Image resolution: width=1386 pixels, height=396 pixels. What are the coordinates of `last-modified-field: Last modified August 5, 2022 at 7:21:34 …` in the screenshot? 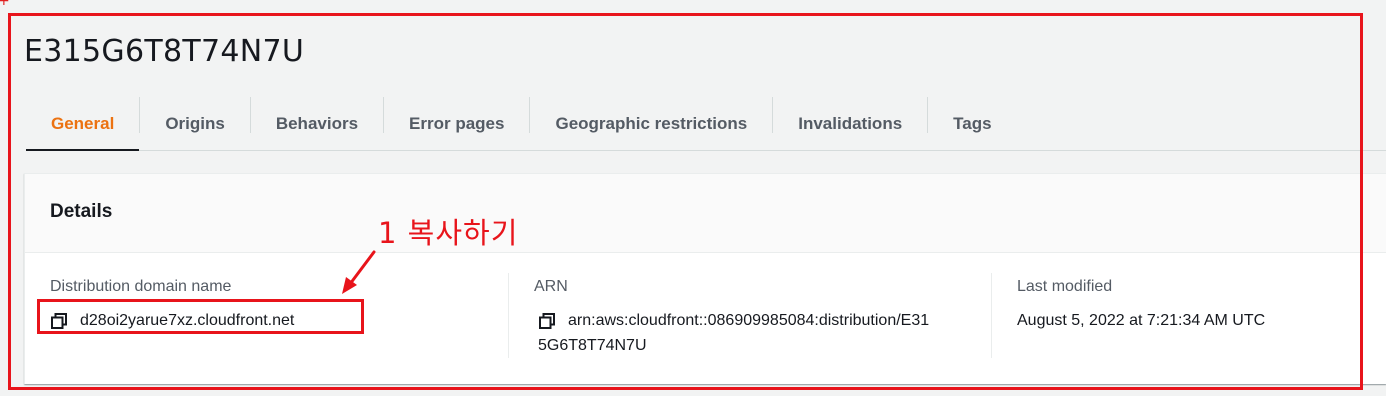 It's located at (1141, 305).